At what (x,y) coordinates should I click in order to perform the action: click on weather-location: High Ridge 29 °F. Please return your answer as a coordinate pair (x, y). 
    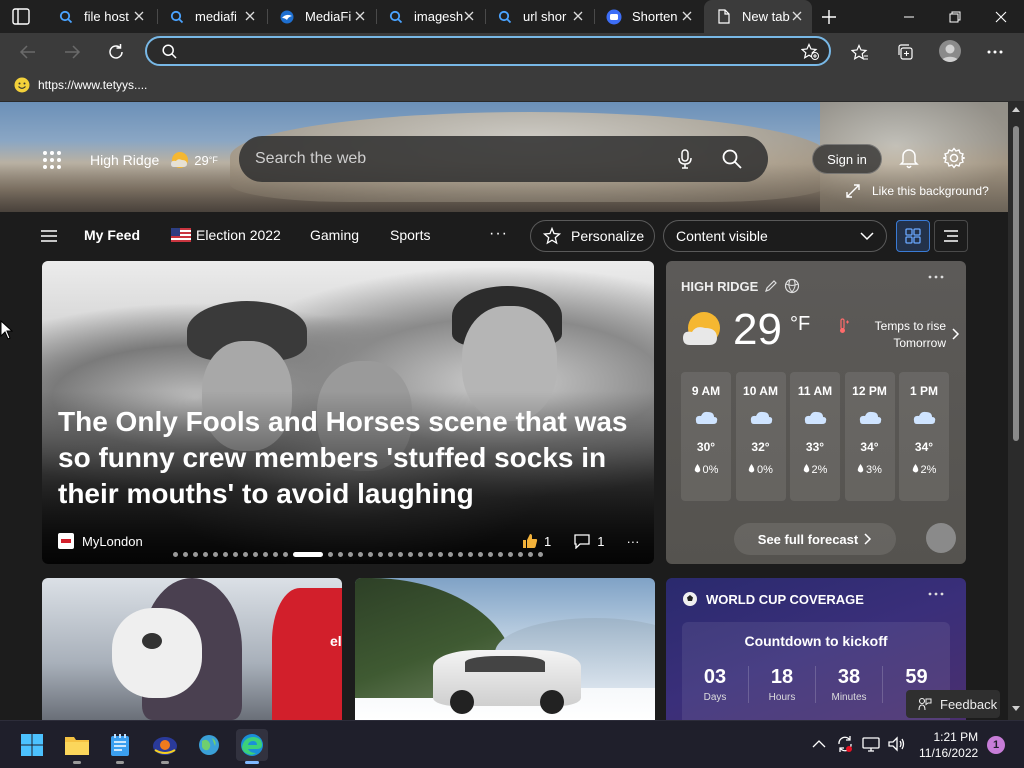
    Looking at the image, I should click on (154, 160).